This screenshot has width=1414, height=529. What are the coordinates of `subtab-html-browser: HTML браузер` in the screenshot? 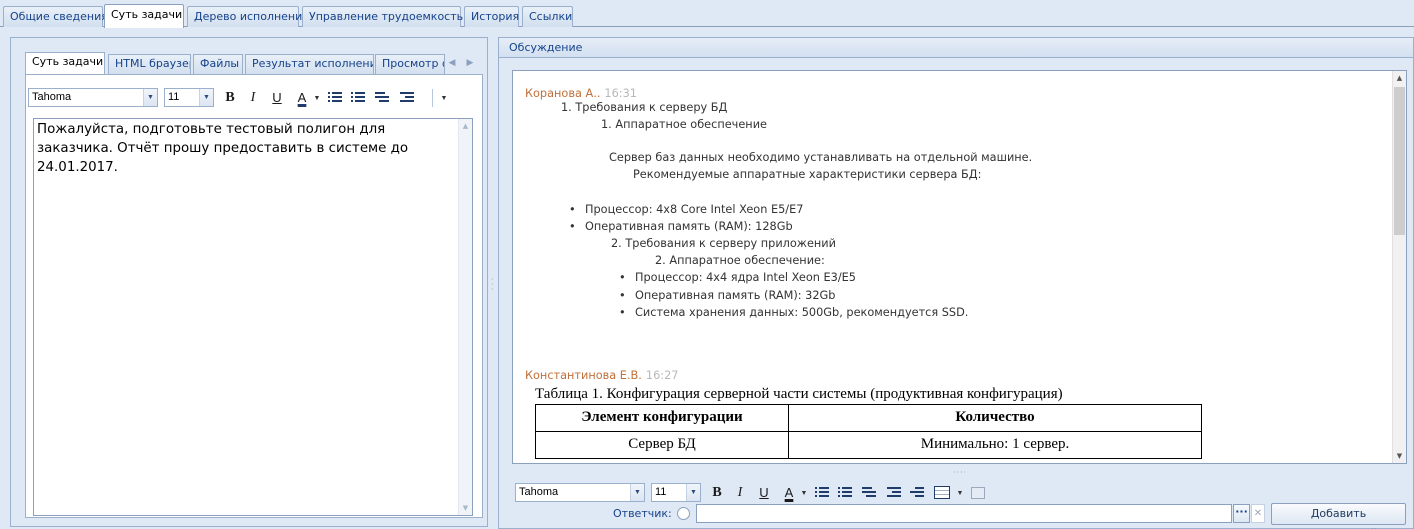 It's located at (149, 64).